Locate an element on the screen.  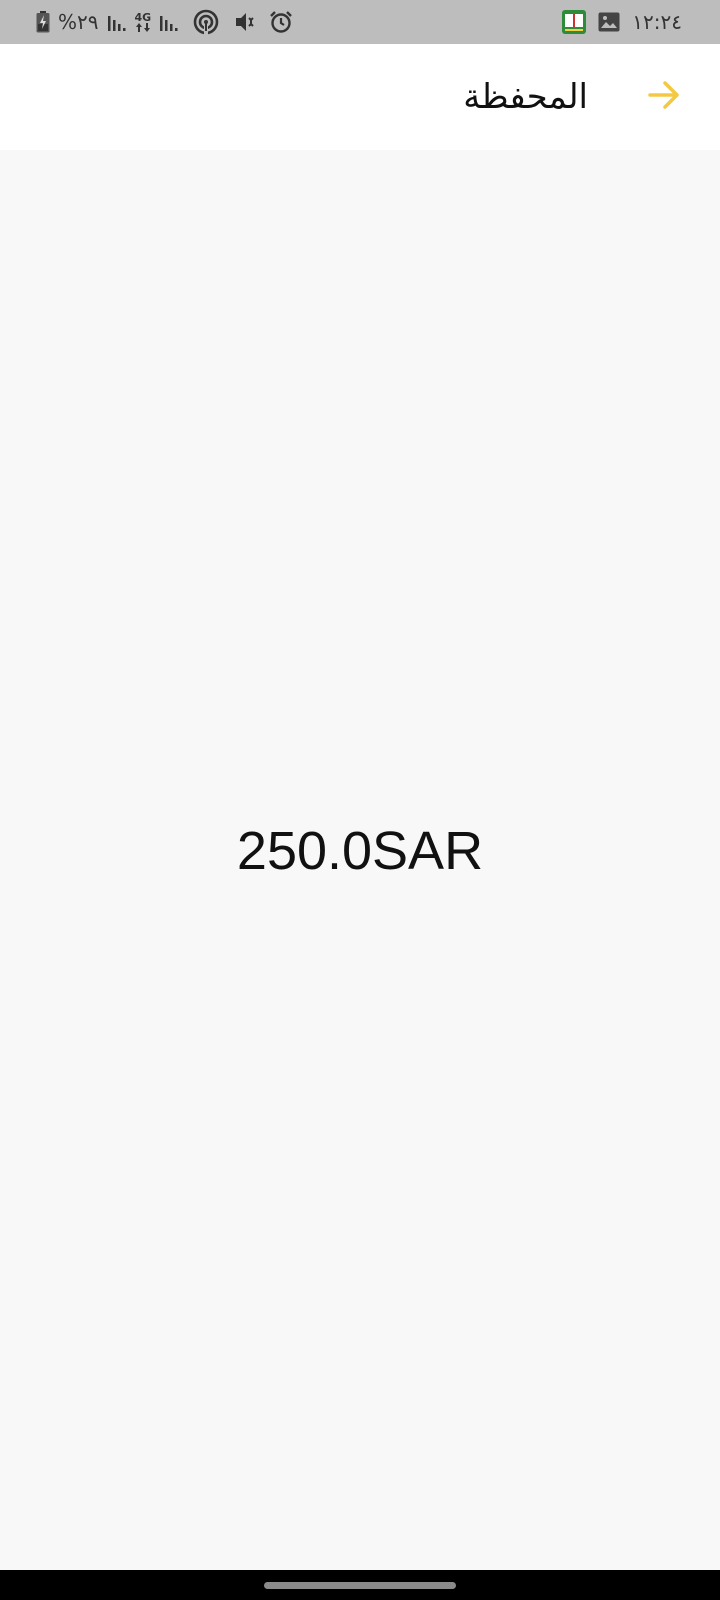
mute-icon is located at coordinates (245, 22).